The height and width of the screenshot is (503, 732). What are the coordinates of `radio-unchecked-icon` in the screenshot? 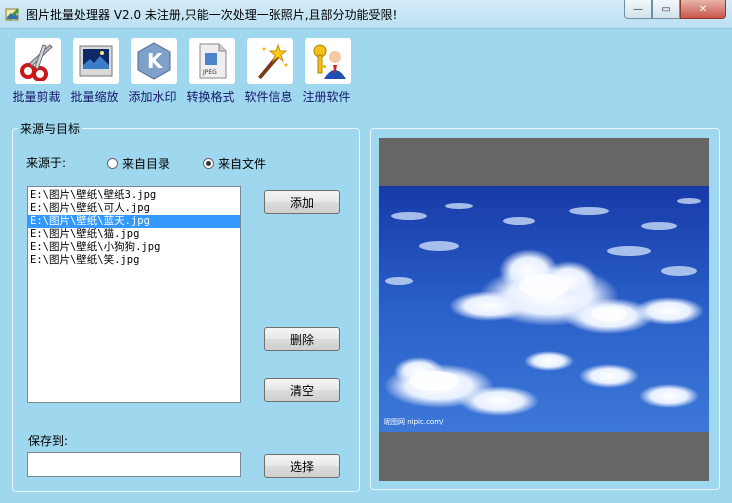 It's located at (112, 163).